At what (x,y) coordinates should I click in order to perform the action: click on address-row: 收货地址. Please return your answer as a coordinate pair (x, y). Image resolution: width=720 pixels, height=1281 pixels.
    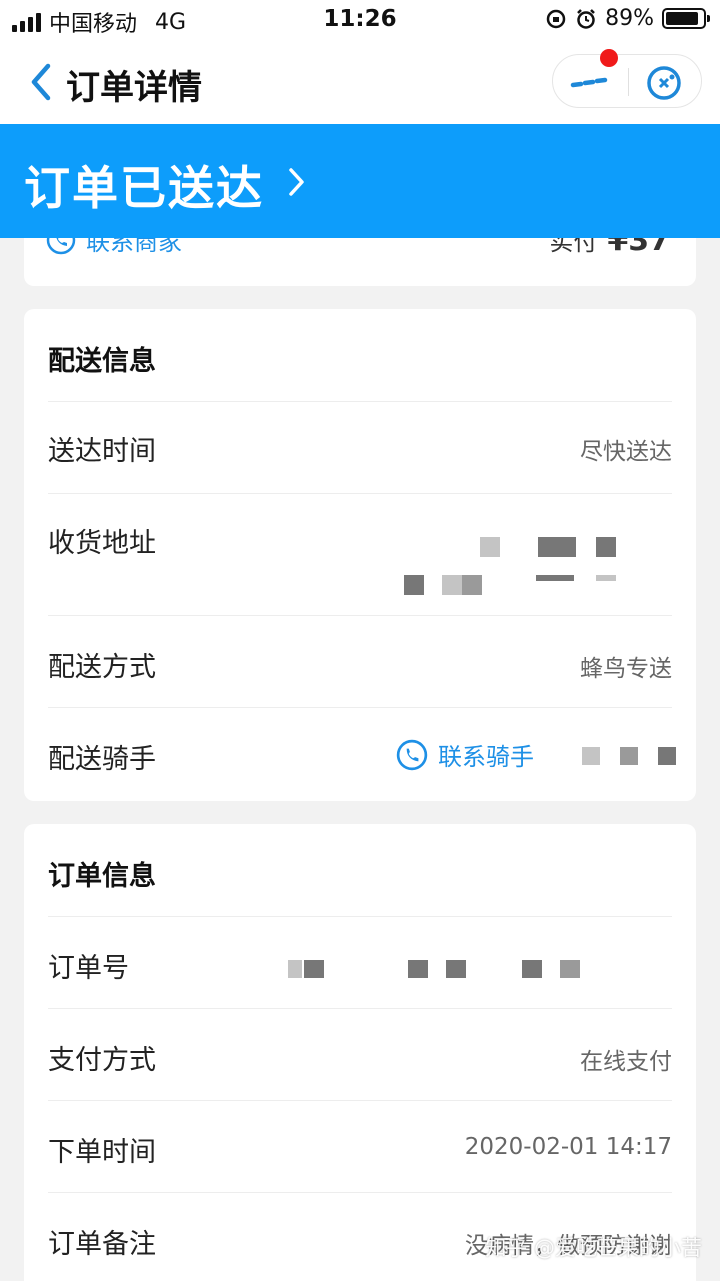
    Looking at the image, I should click on (360, 554).